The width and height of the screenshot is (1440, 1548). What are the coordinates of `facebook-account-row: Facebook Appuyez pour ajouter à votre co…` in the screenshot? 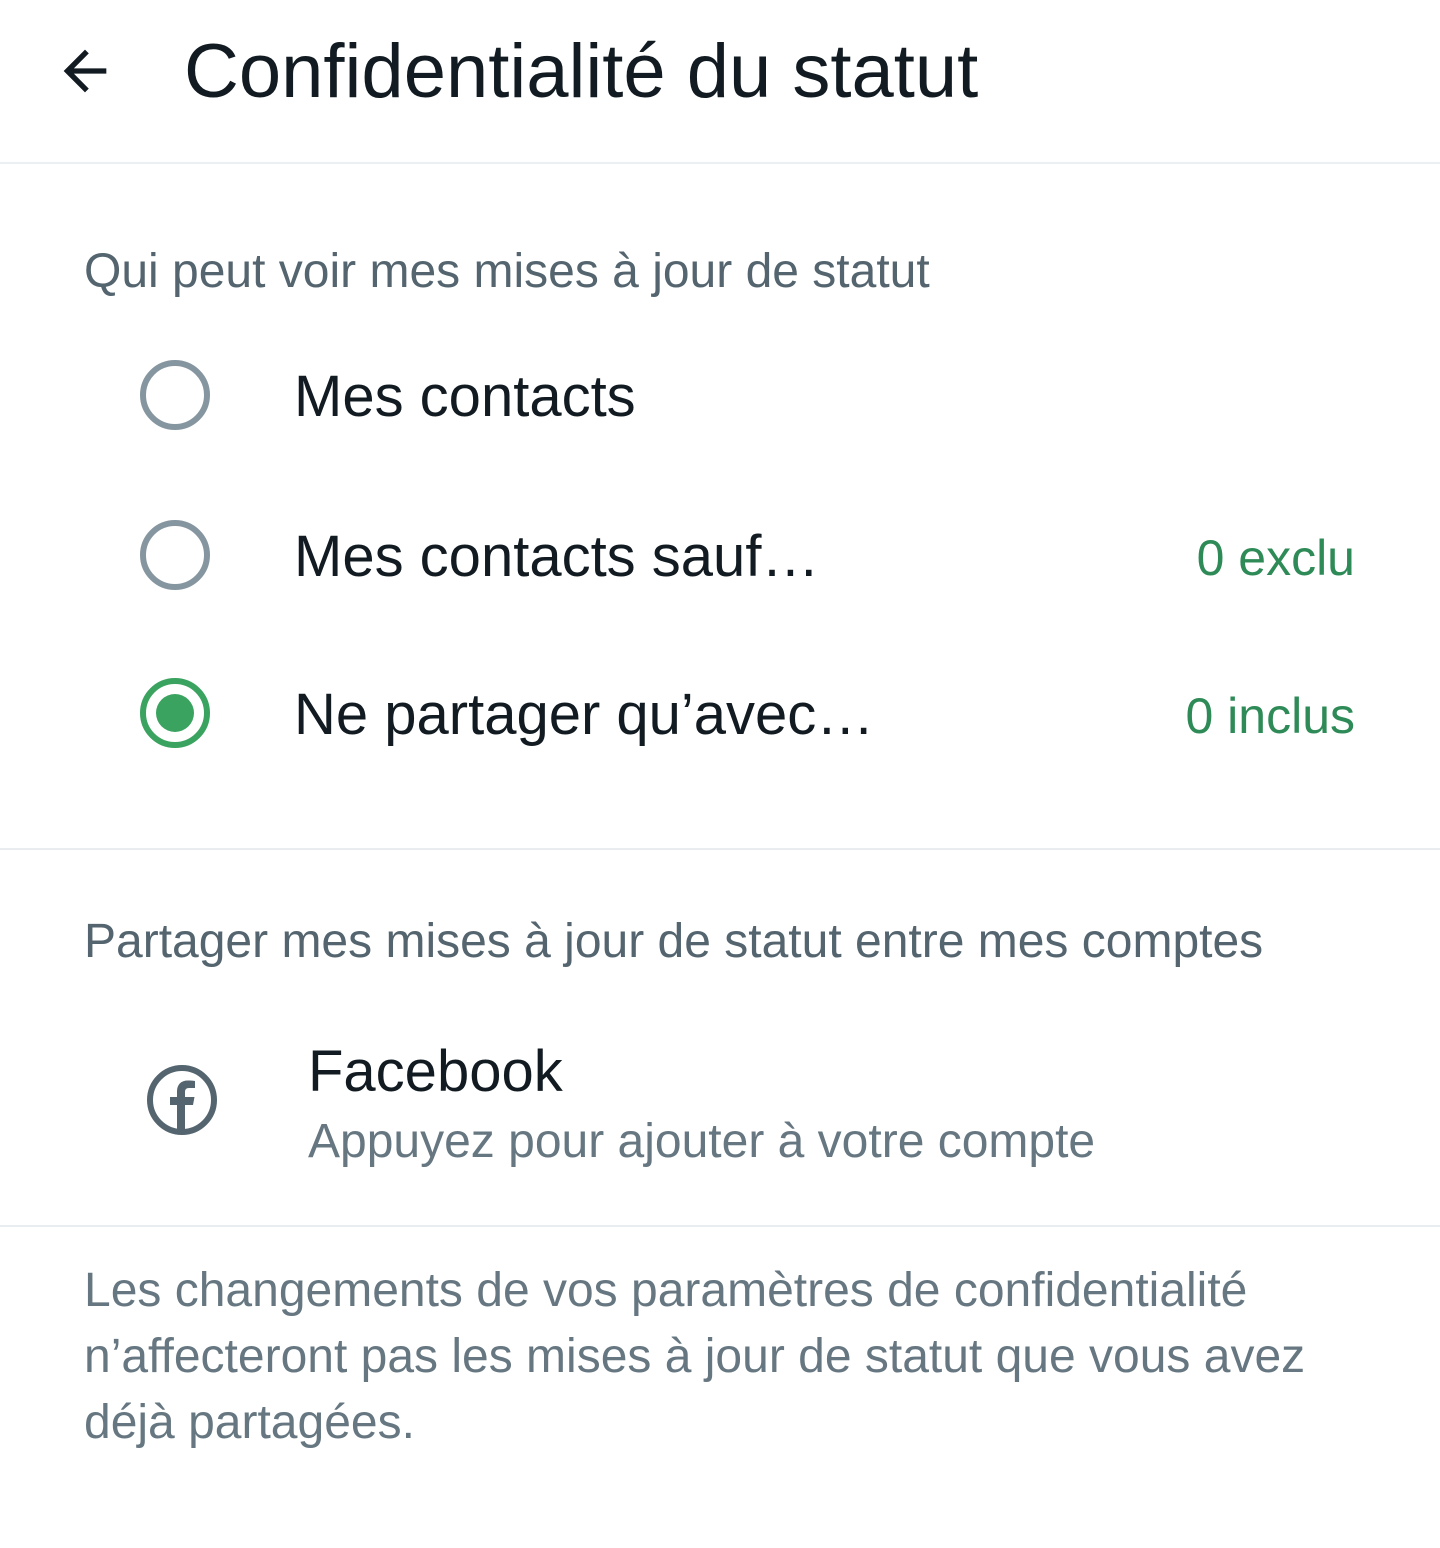 It's located at (720, 1105).